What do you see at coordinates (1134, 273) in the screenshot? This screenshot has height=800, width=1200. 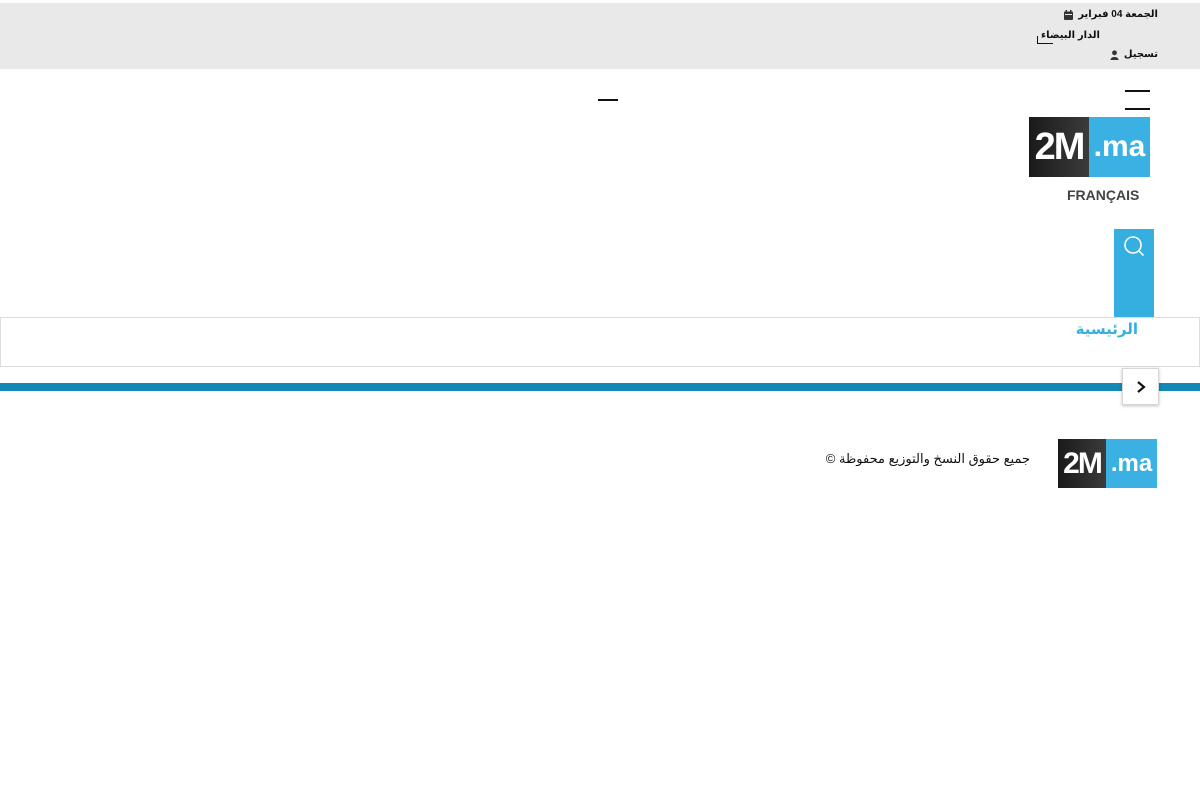 I see `search-button` at bounding box center [1134, 273].